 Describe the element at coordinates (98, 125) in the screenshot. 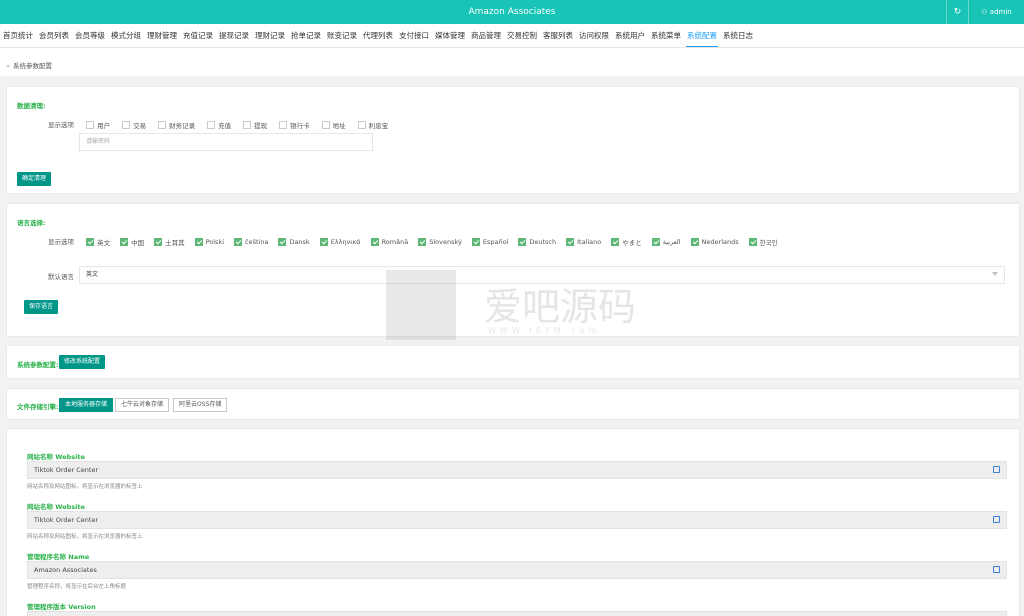

I see `clean-option: 用户` at that location.